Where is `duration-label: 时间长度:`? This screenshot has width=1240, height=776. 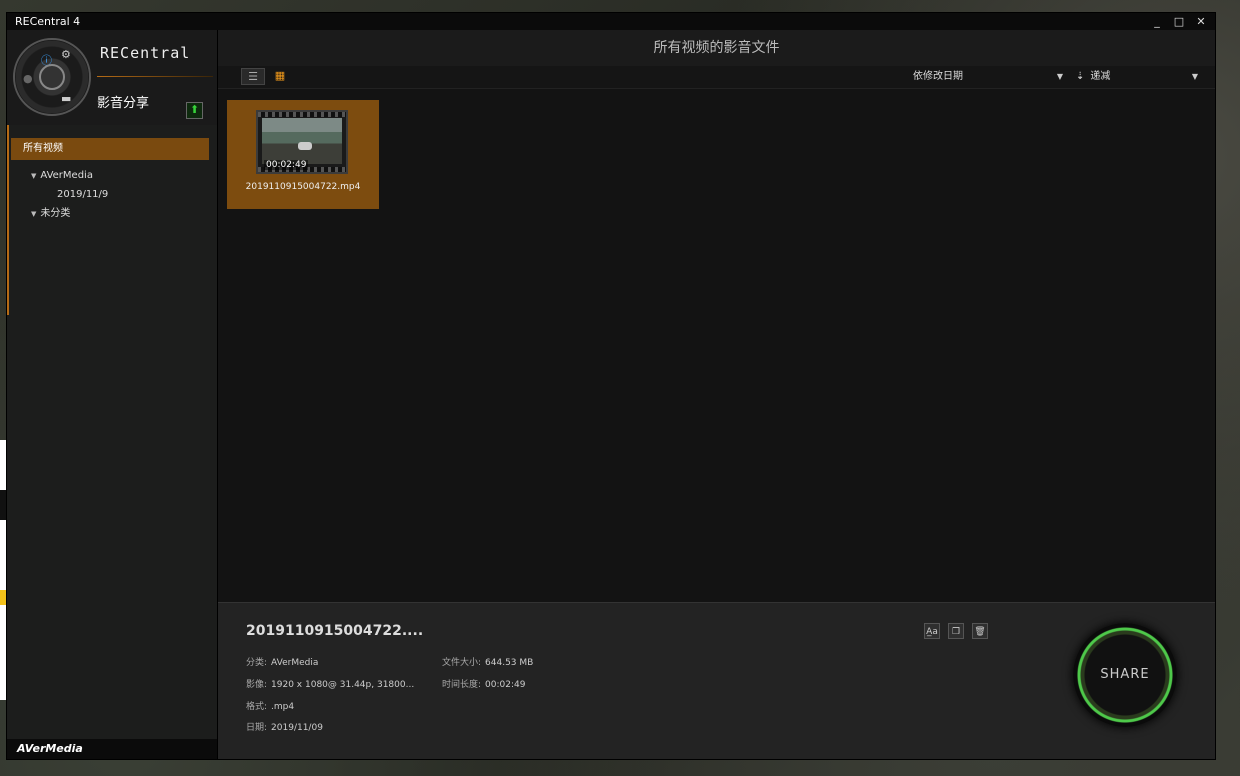 duration-label: 时间长度: is located at coordinates (462, 685).